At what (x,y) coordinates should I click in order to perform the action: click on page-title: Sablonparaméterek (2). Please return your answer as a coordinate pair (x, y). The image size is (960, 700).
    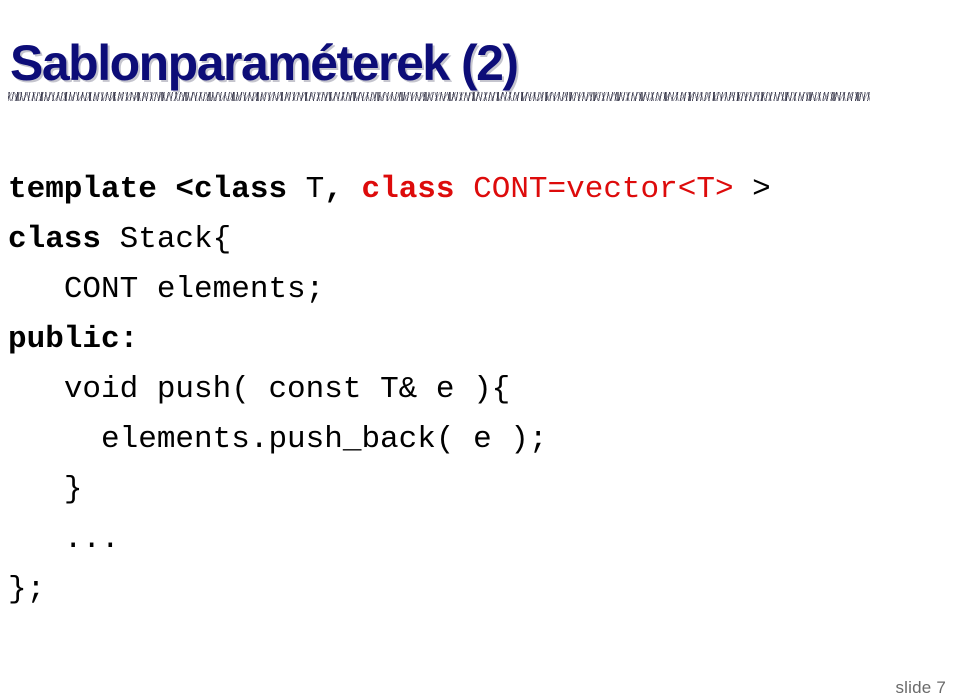
    Looking at the image, I should click on (264, 62).